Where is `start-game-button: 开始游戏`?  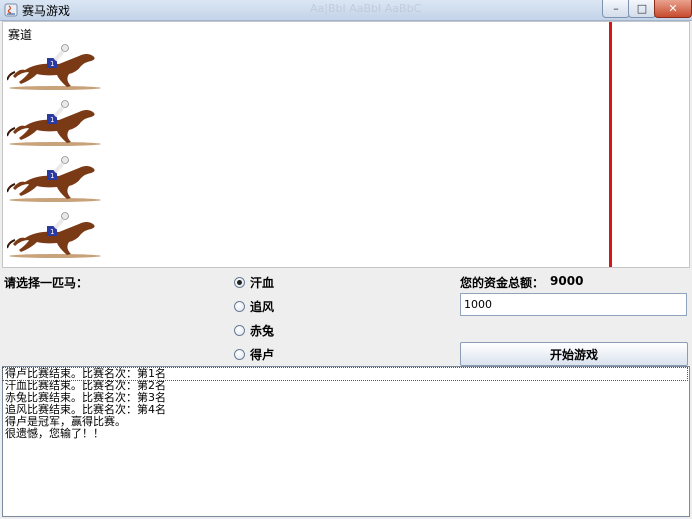 start-game-button: 开始游戏 is located at coordinates (574, 354).